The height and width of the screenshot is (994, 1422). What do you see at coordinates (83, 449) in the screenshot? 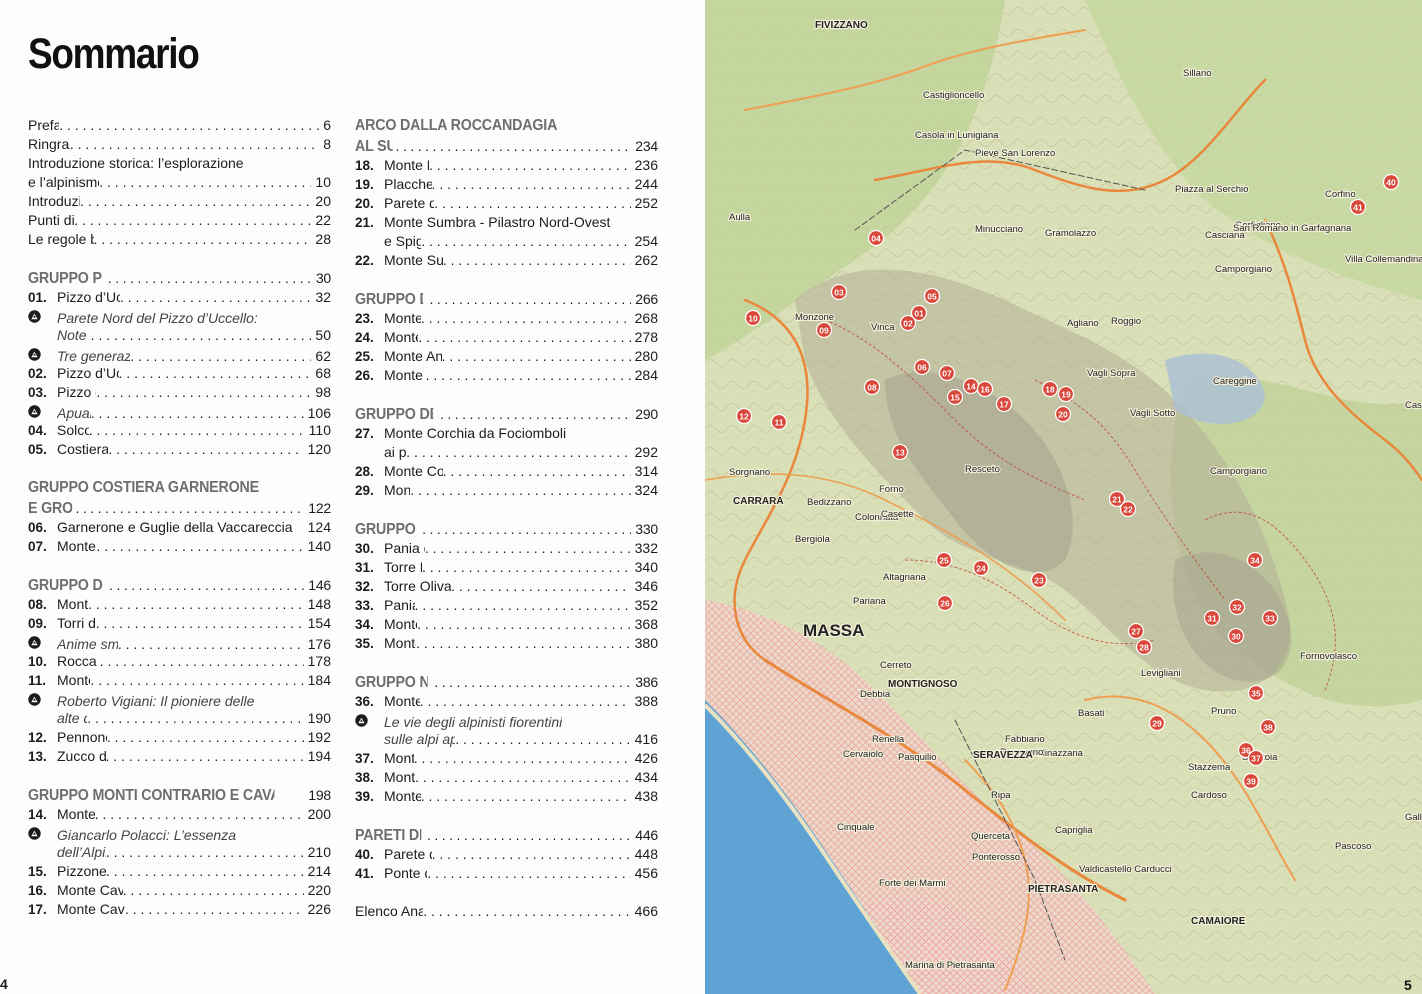
I see `toc-entry-title: Costiera di Capradossa` at bounding box center [83, 449].